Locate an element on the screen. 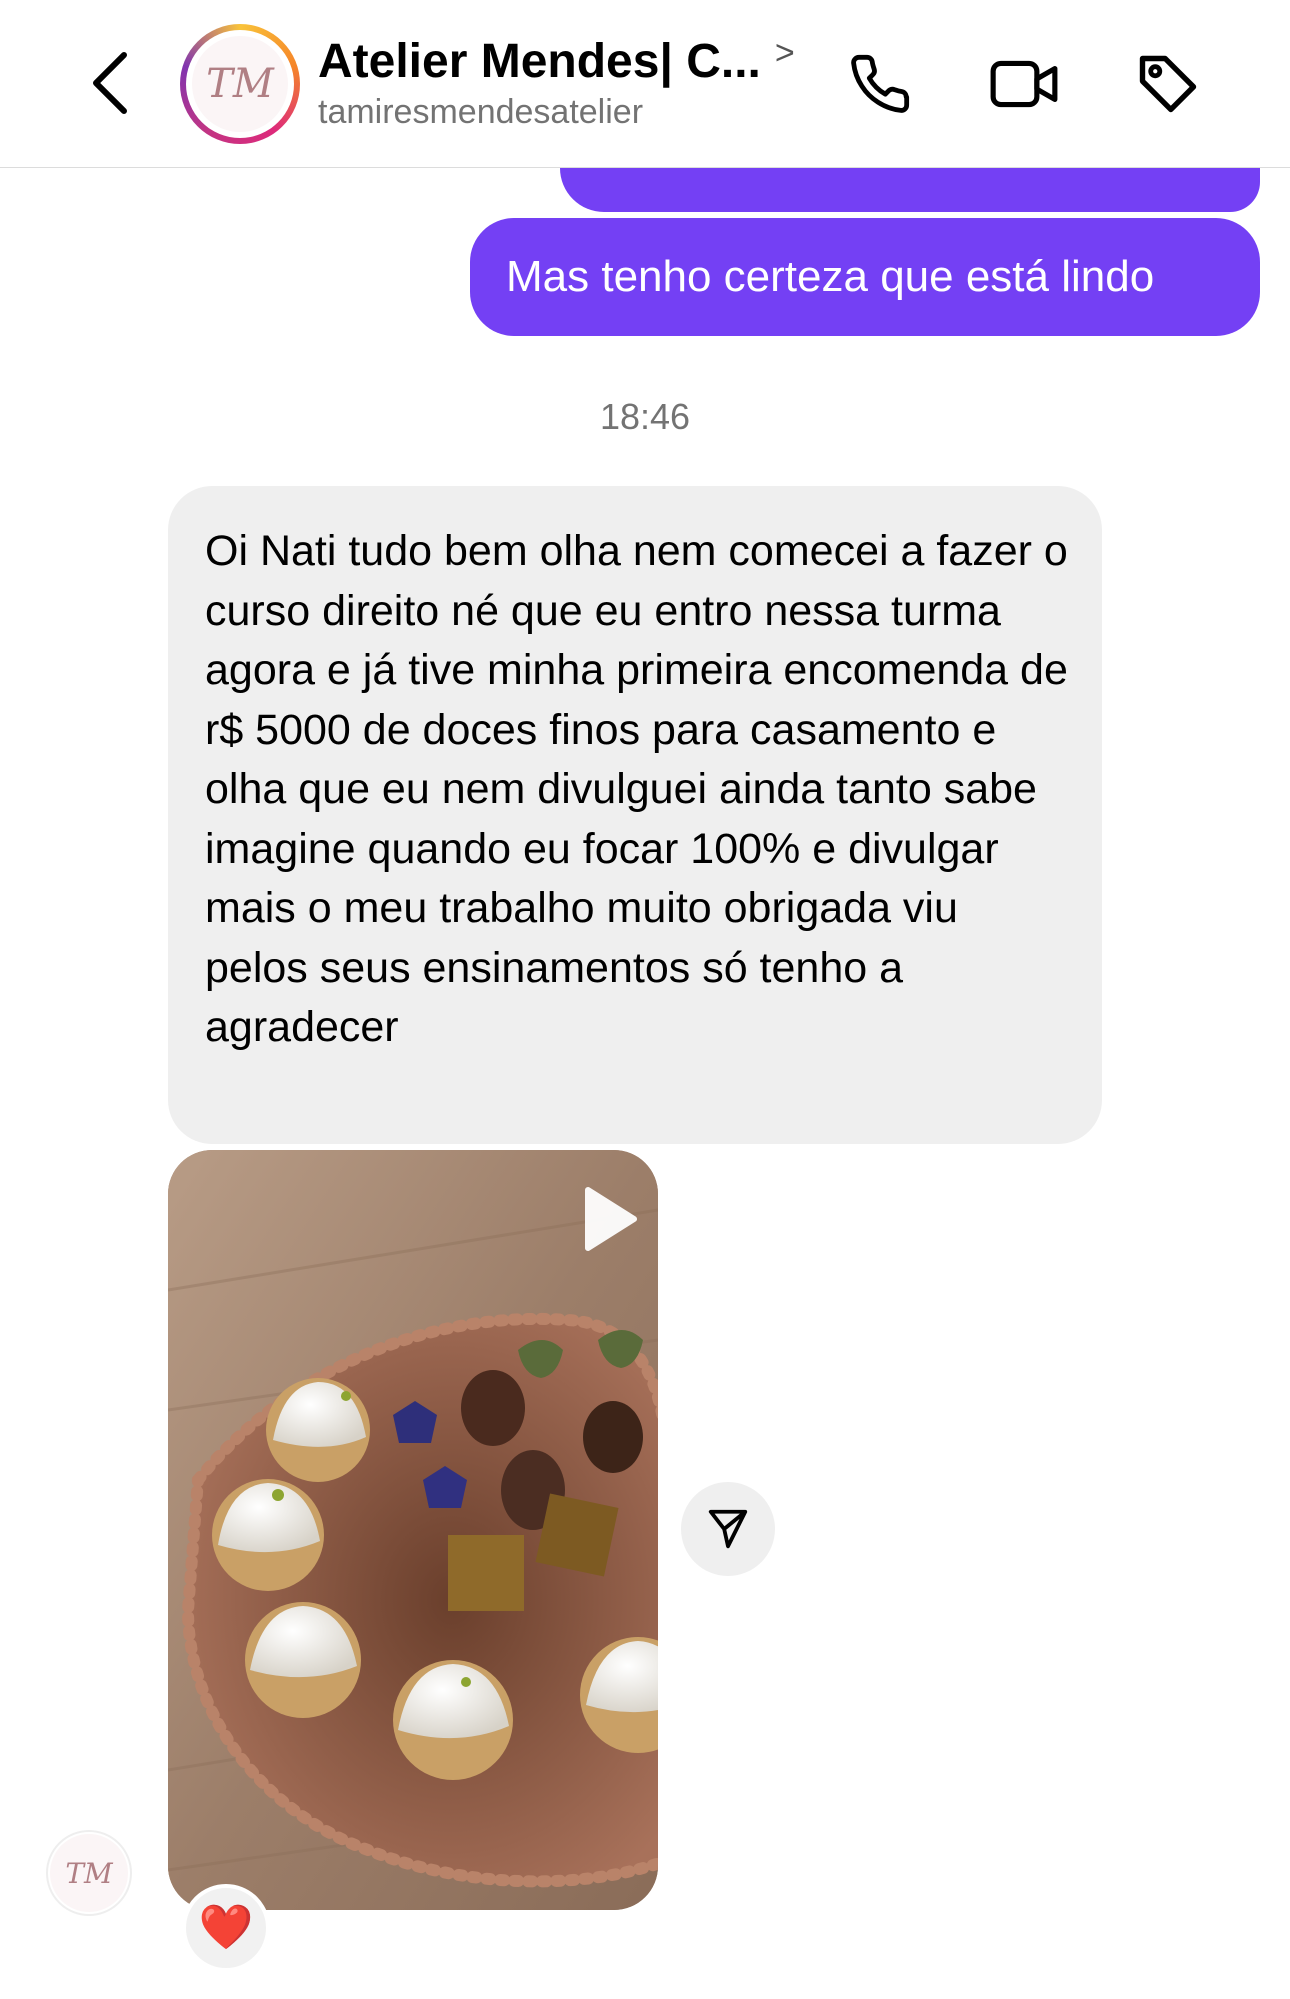  phone-icon is located at coordinates (880, 83).